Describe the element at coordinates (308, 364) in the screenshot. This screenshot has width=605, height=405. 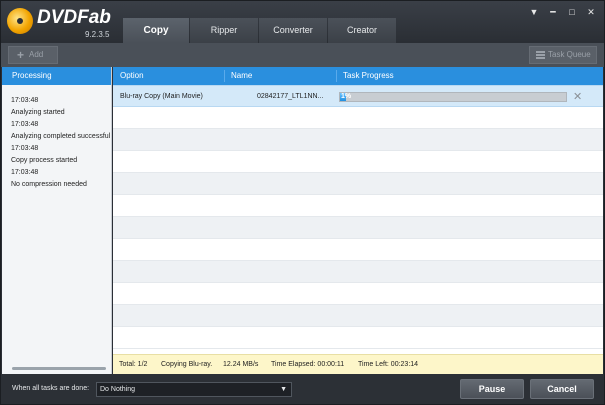
I see `status-elapsed: Time Elapsed: 00:00:11` at that location.